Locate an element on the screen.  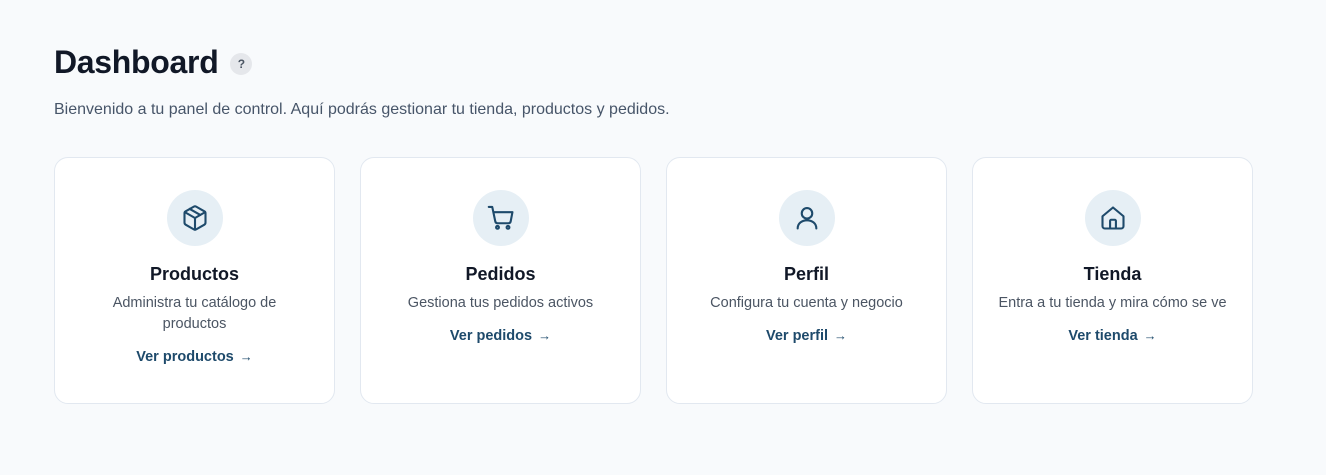
cart-icon is located at coordinates (500, 218).